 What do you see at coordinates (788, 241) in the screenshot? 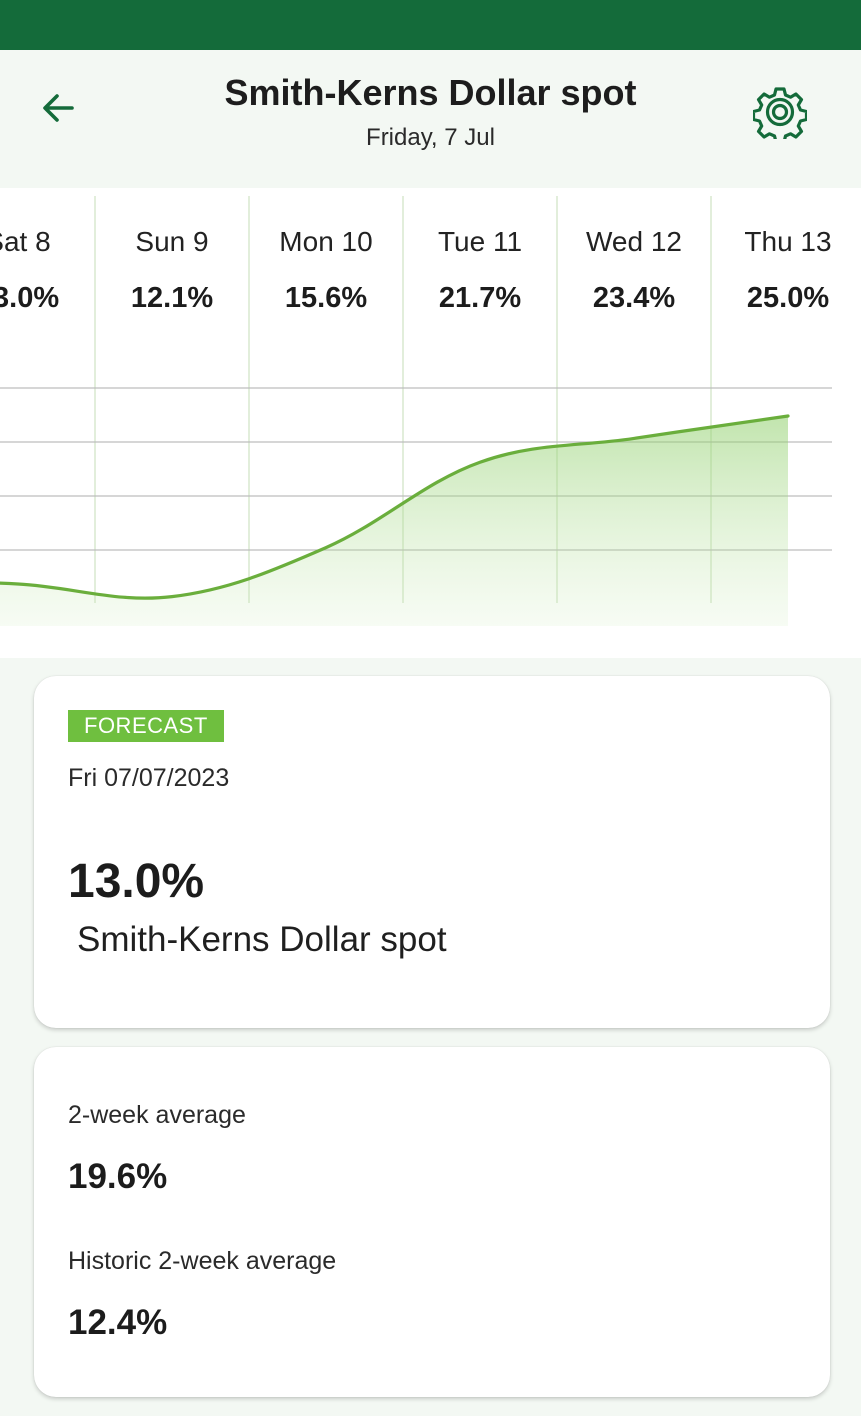
I see `tick-label: Thu 13` at bounding box center [788, 241].